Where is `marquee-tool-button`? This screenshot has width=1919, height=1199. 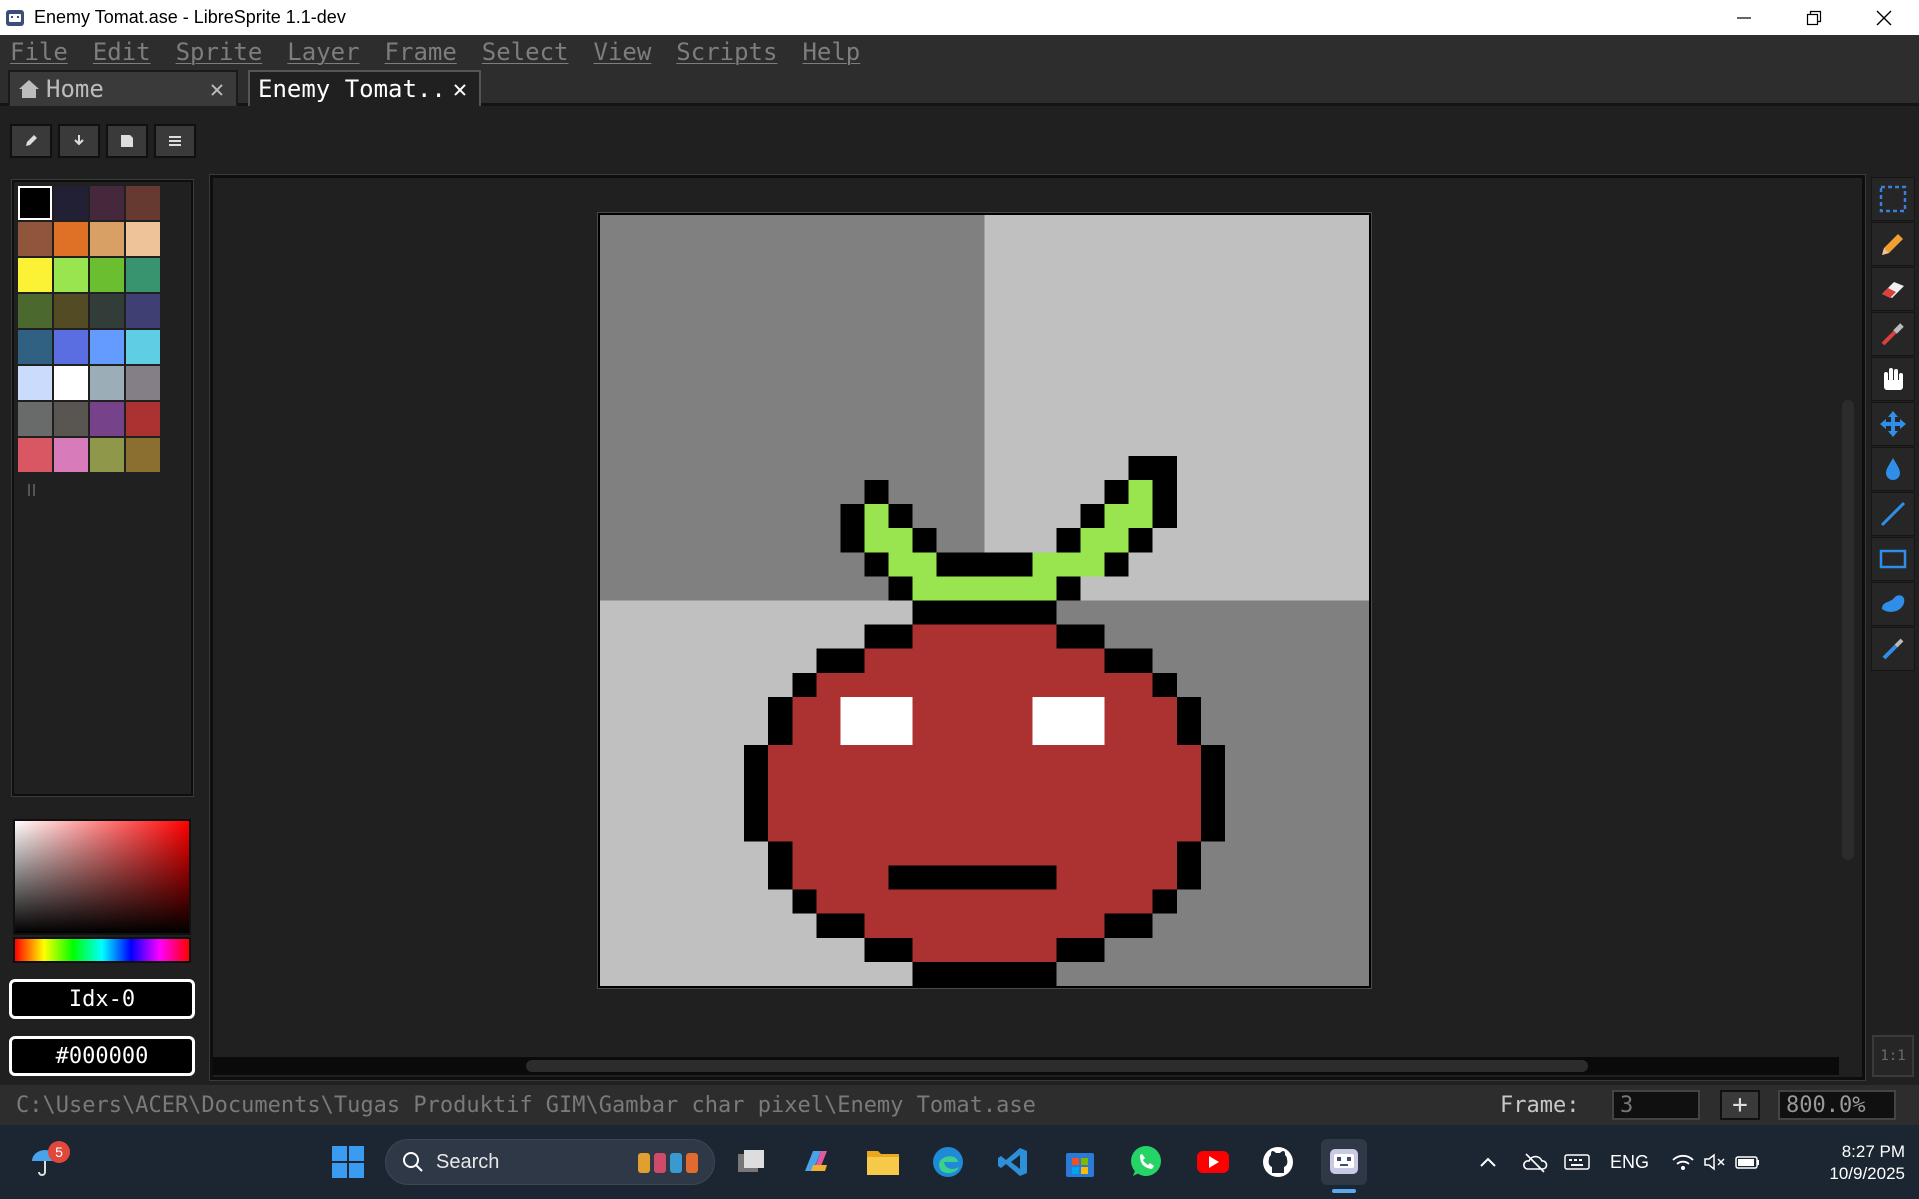
marquee-tool-button is located at coordinates (1893, 199).